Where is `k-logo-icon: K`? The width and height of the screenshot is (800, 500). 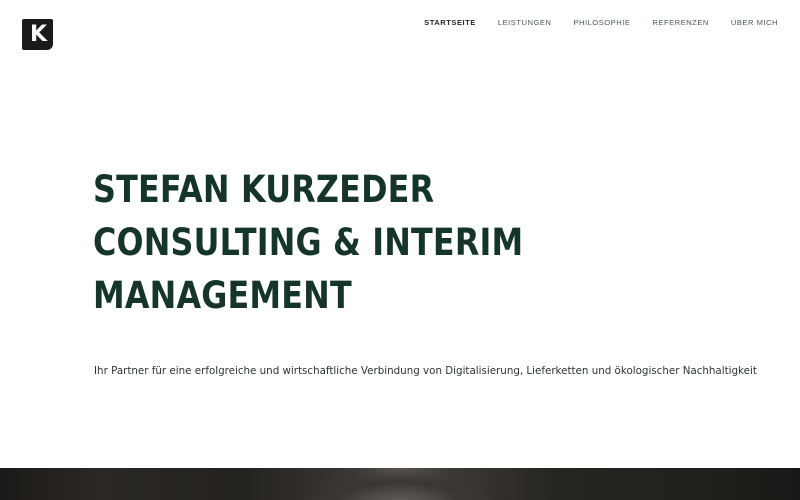 k-logo-icon: K is located at coordinates (37, 34).